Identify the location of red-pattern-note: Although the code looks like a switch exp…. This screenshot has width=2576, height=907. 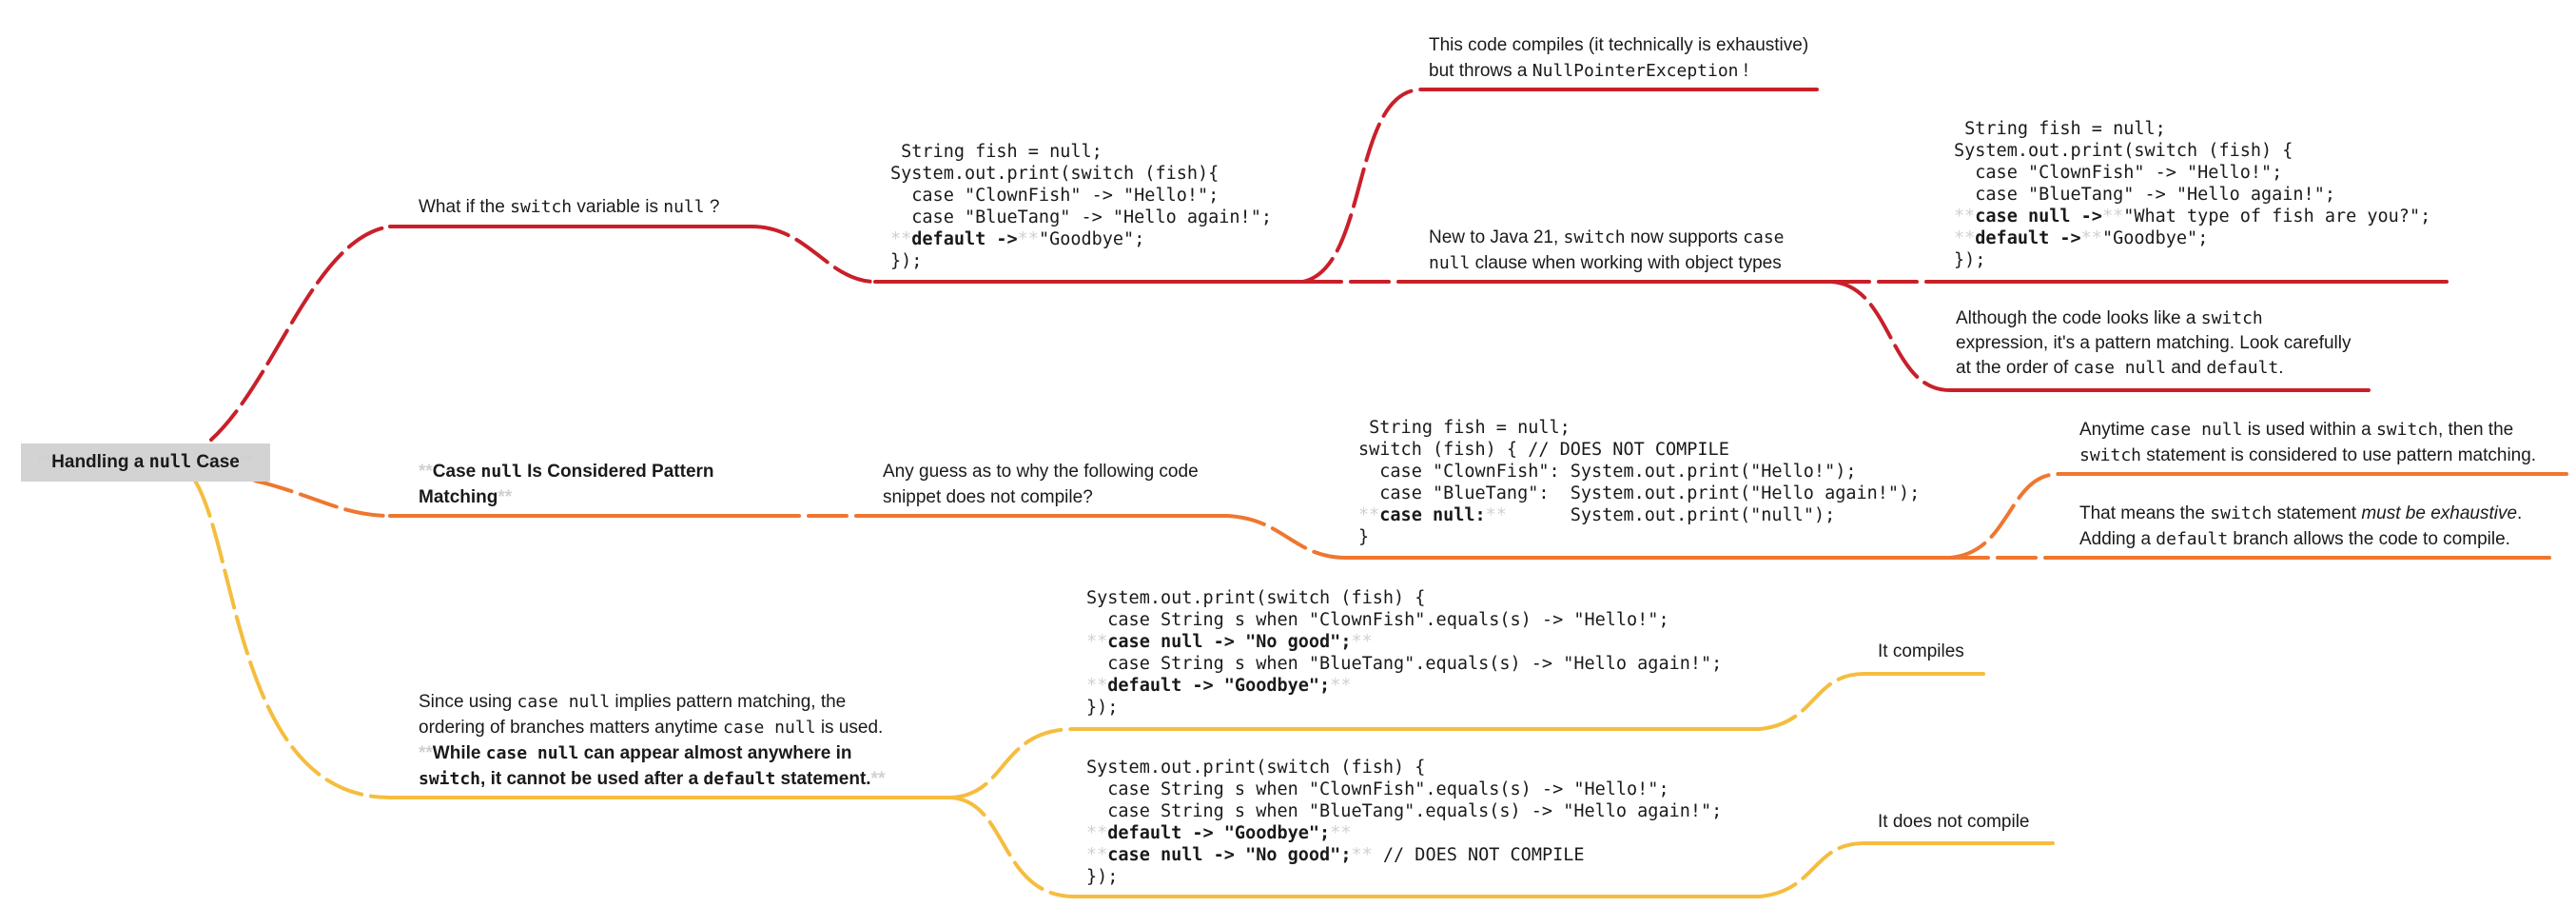
(2154, 343).